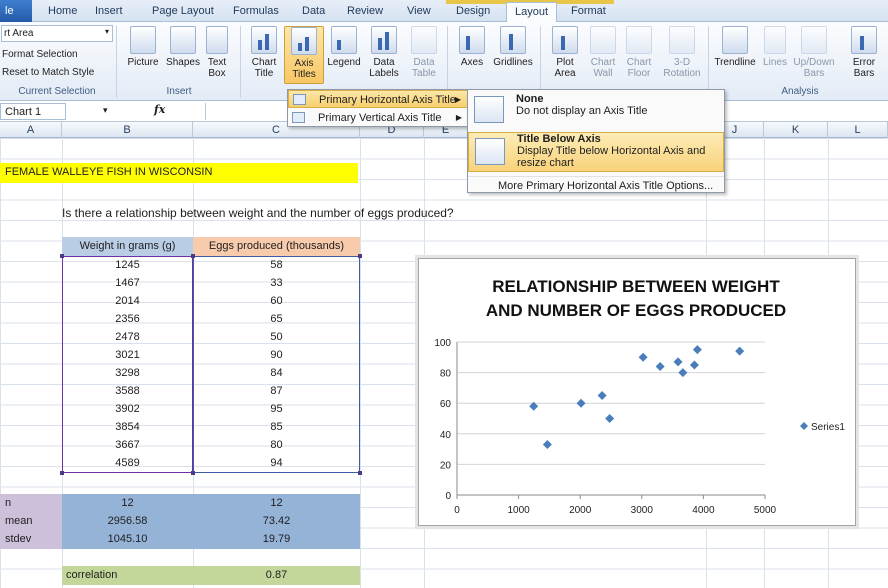 Image resolution: width=888 pixels, height=588 pixels. I want to click on group-current-selection-label: Current Selection, so click(57, 91).